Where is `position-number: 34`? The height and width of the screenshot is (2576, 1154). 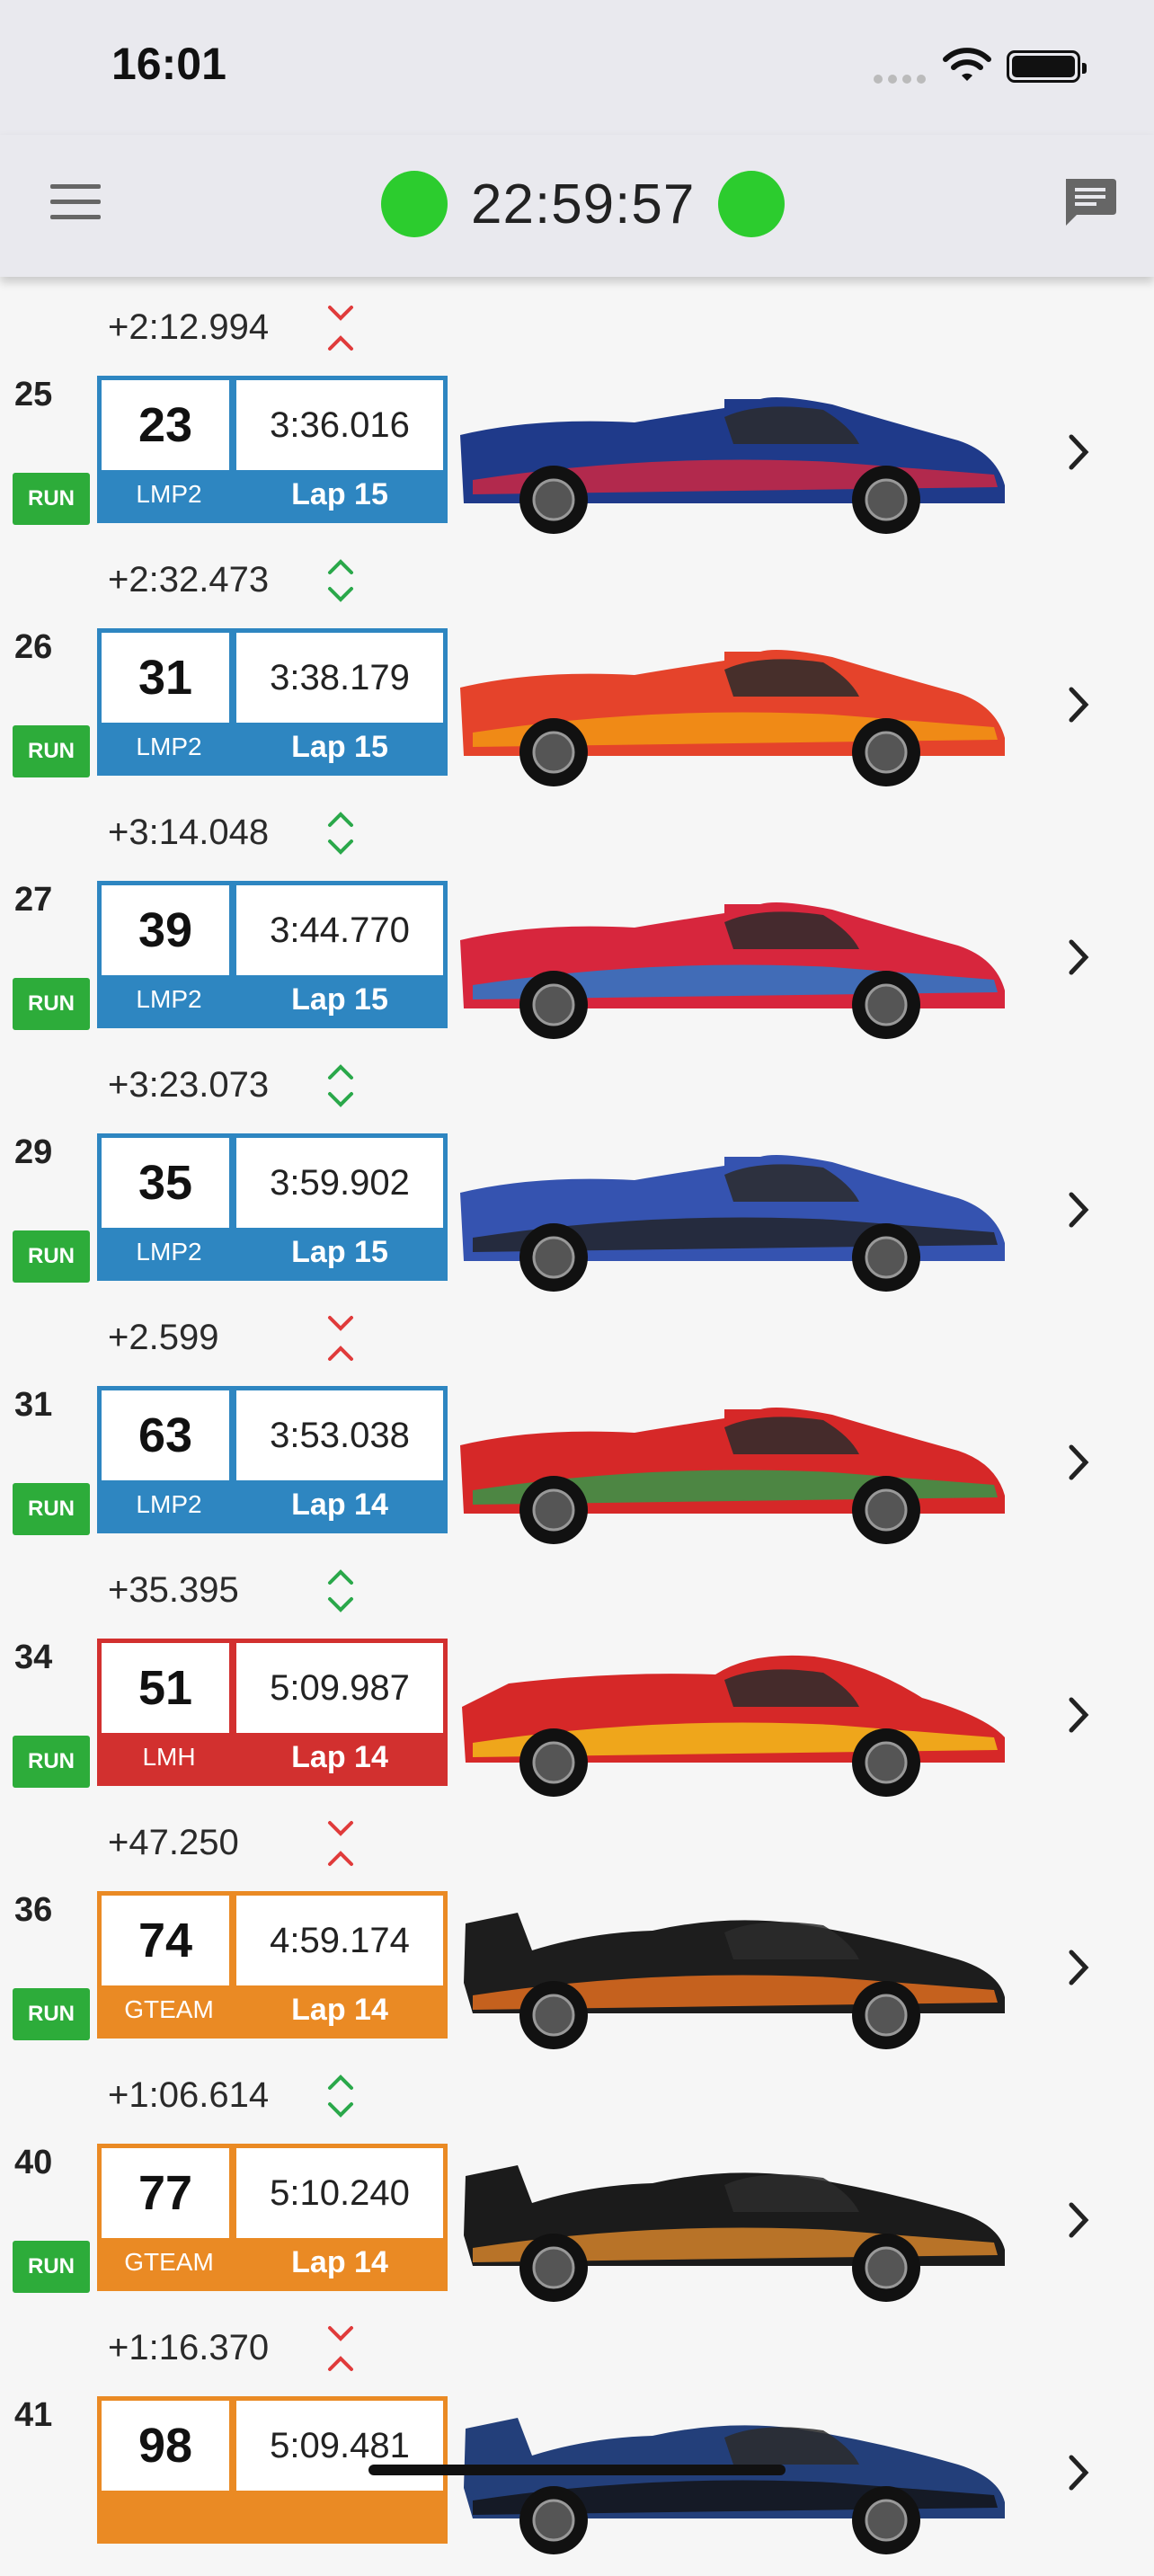
position-number: 34 is located at coordinates (33, 1657).